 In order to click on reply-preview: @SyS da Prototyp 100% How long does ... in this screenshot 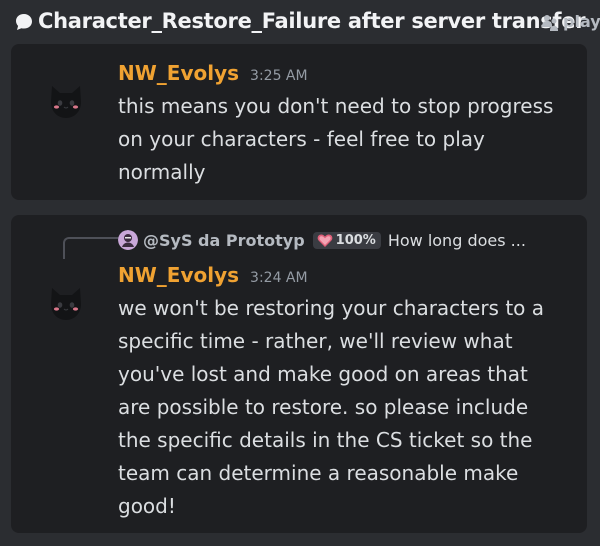, I will do `click(348, 240)`.